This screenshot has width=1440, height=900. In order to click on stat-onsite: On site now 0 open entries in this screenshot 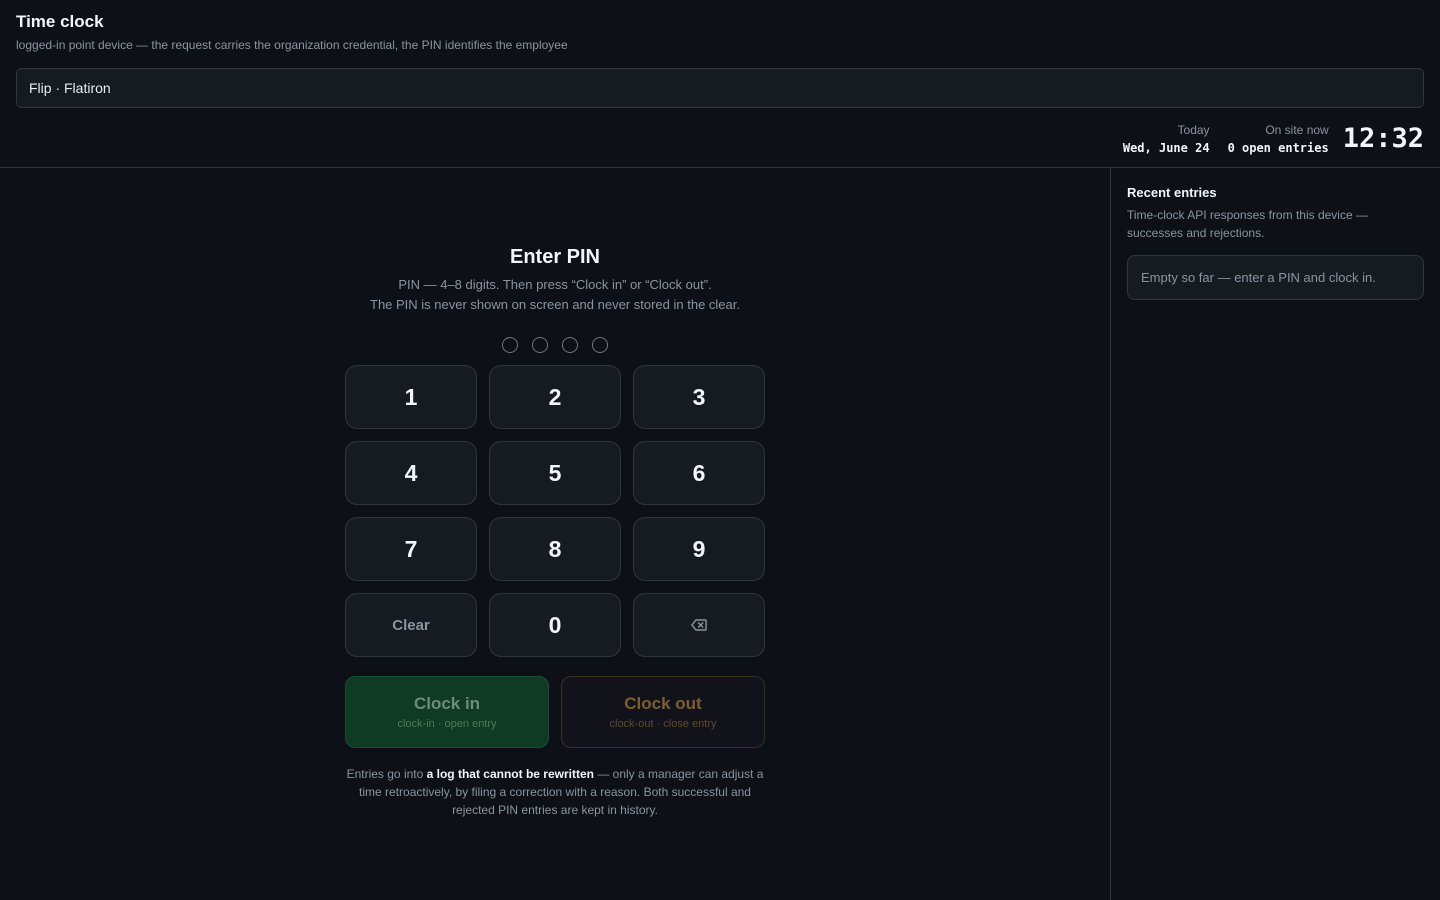, I will do `click(1278, 139)`.